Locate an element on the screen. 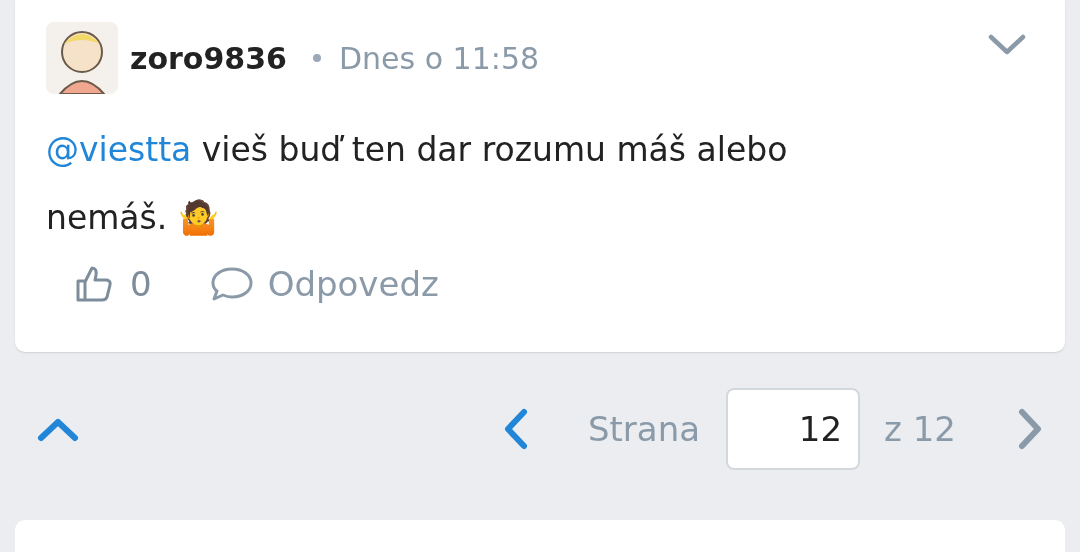  chevron-down-icon is located at coordinates (1007, 45).